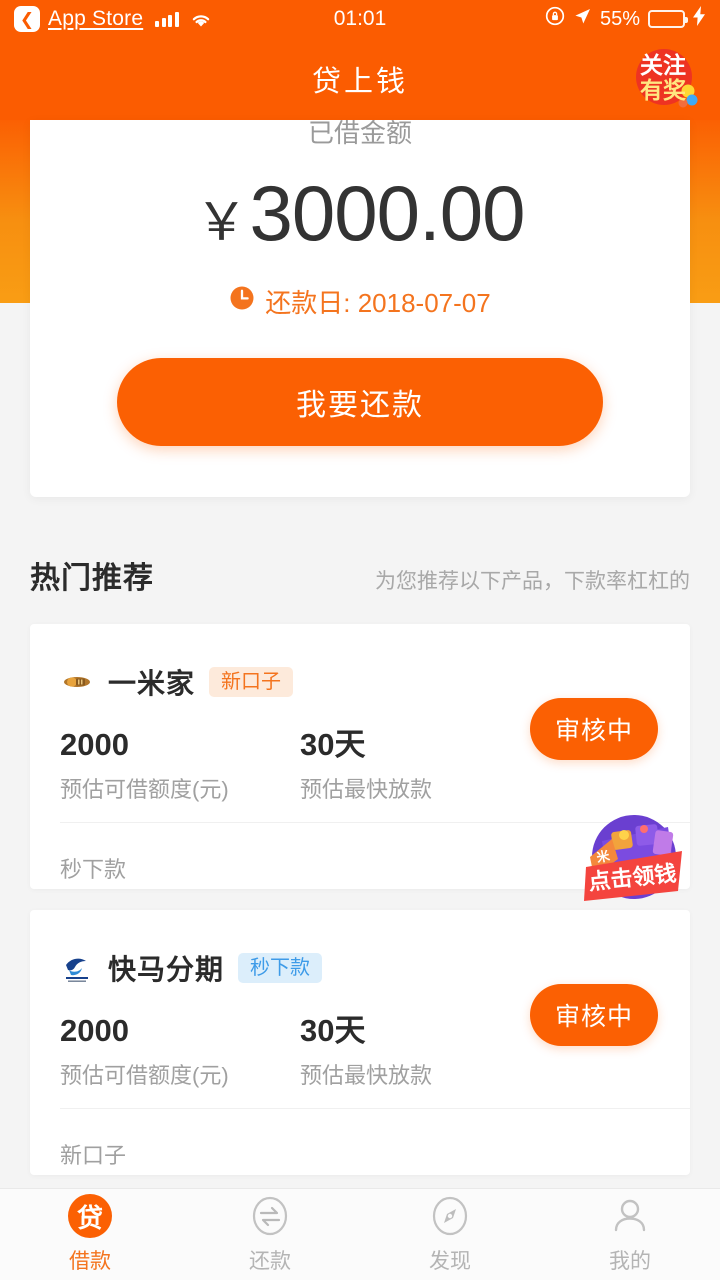 The image size is (720, 1280). I want to click on tab-loan: 贷 借款, so click(90, 1234).